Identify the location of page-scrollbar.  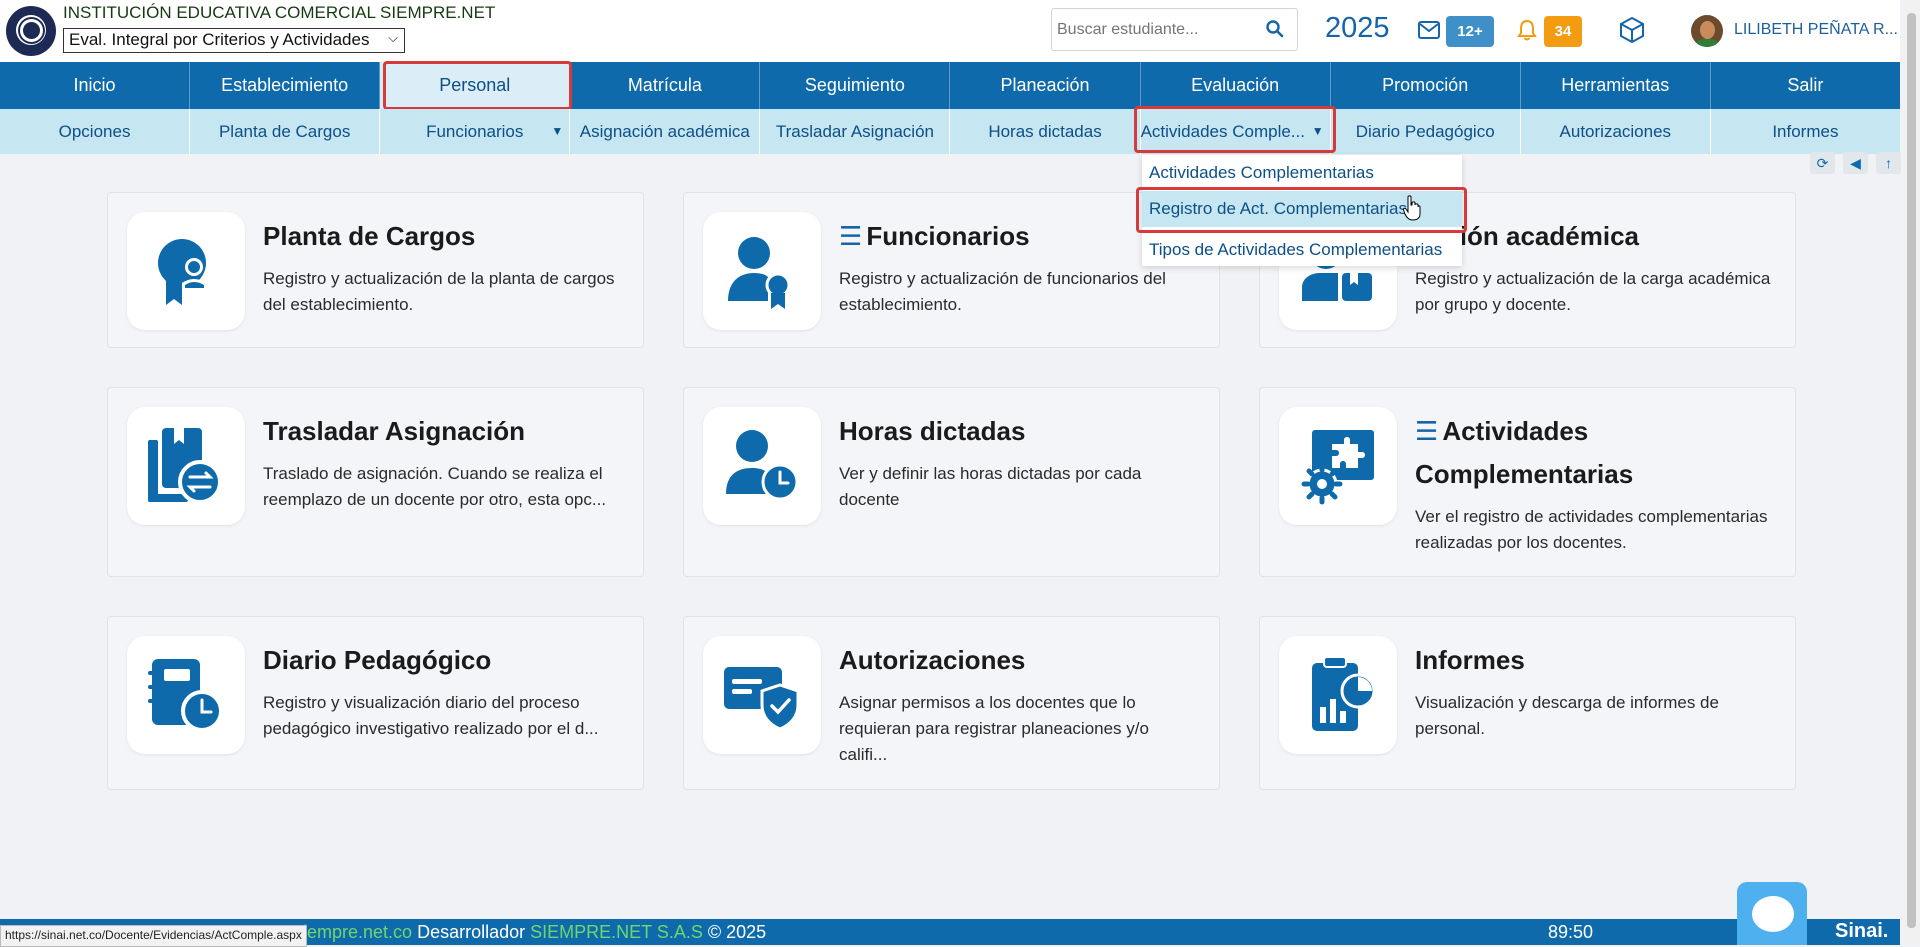
(1911, 472).